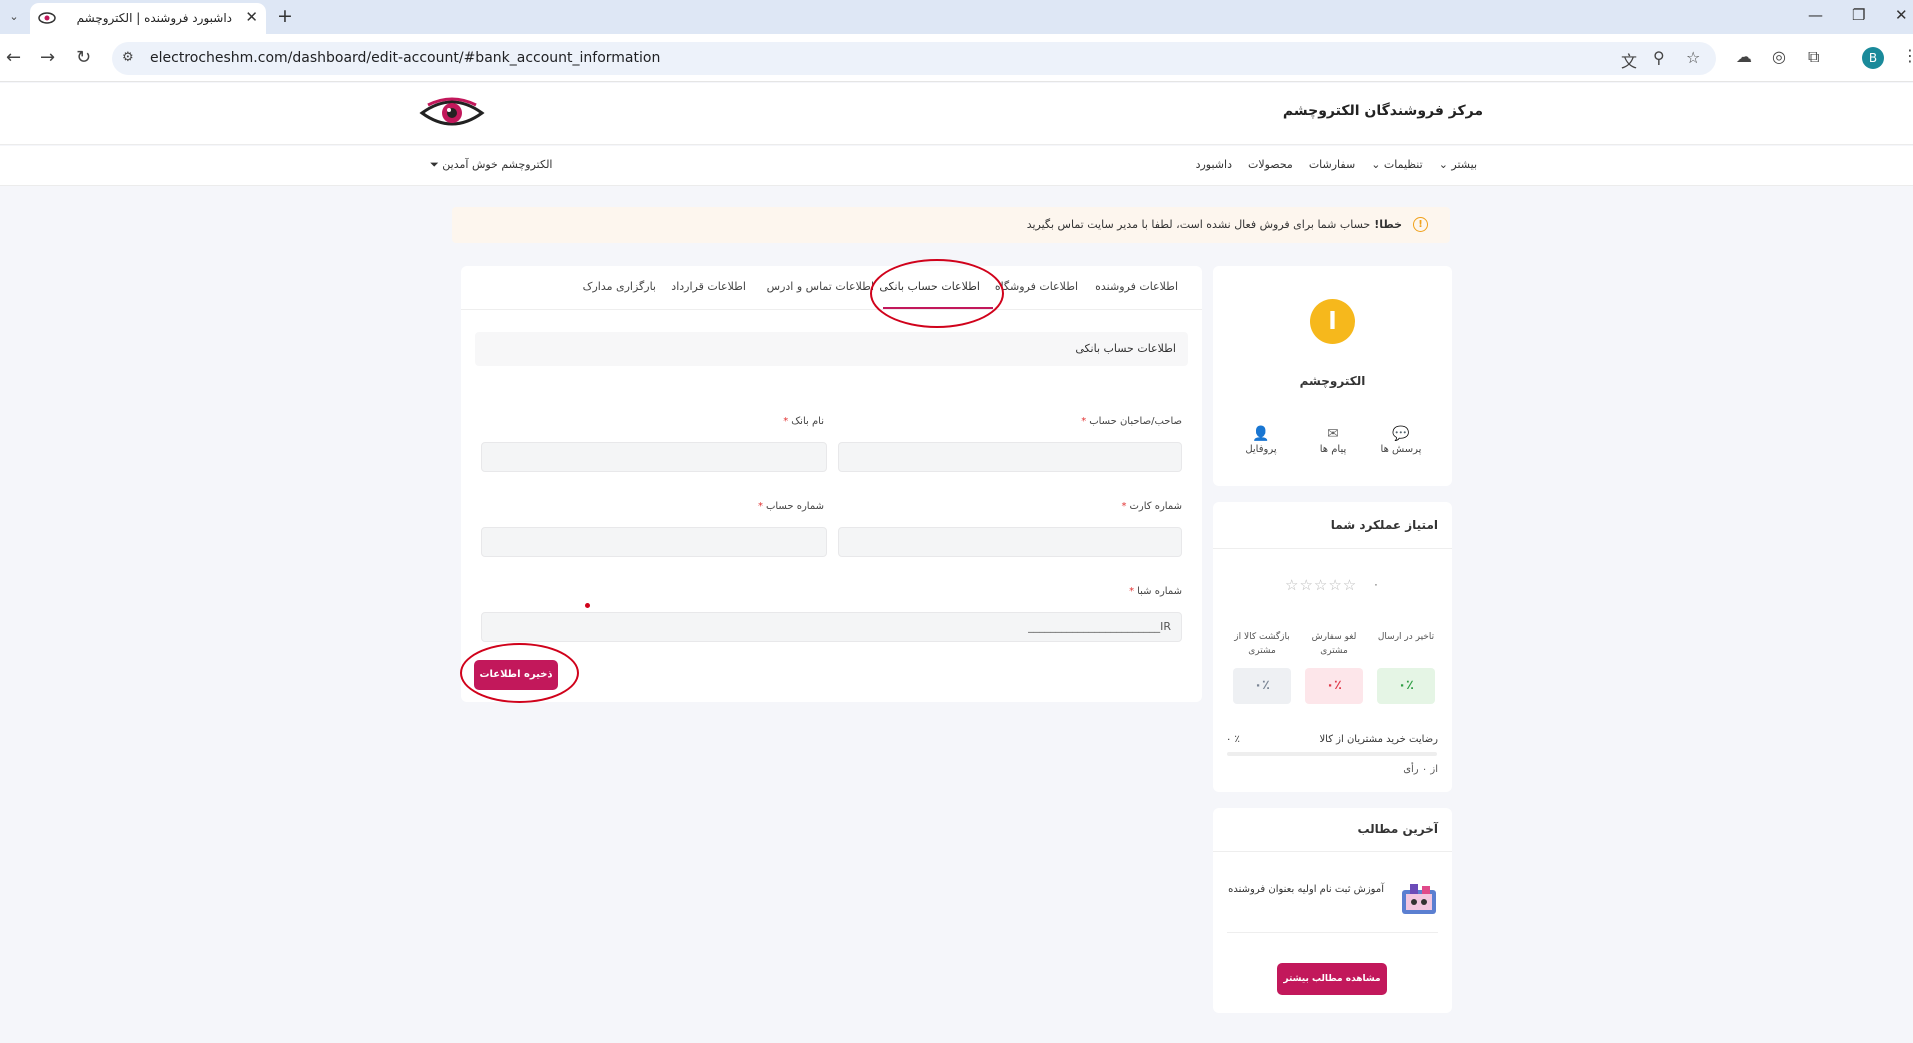  I want to click on account-holder-label-text: صاحب/صاحبان حساب, so click(1135, 421).